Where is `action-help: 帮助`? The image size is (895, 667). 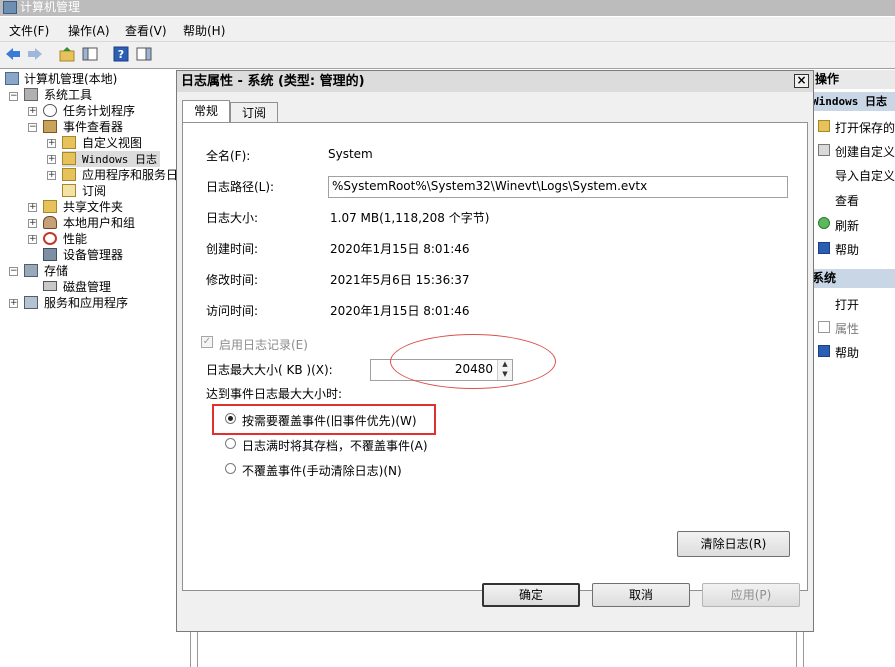
action-help: 帮助 is located at coordinates (847, 249).